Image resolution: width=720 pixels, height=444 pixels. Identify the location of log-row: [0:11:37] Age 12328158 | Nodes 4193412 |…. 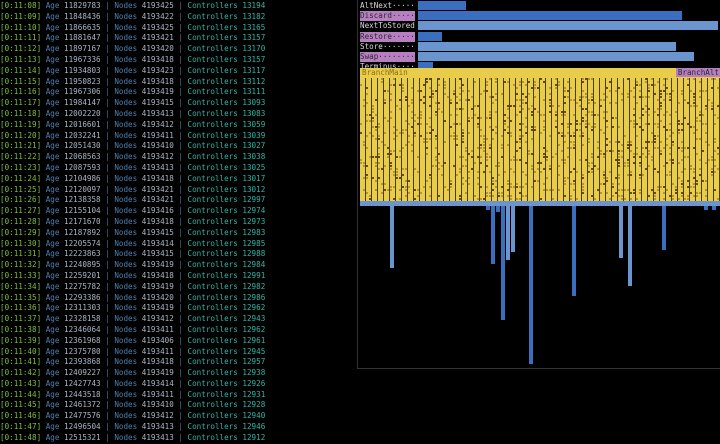
(175, 319).